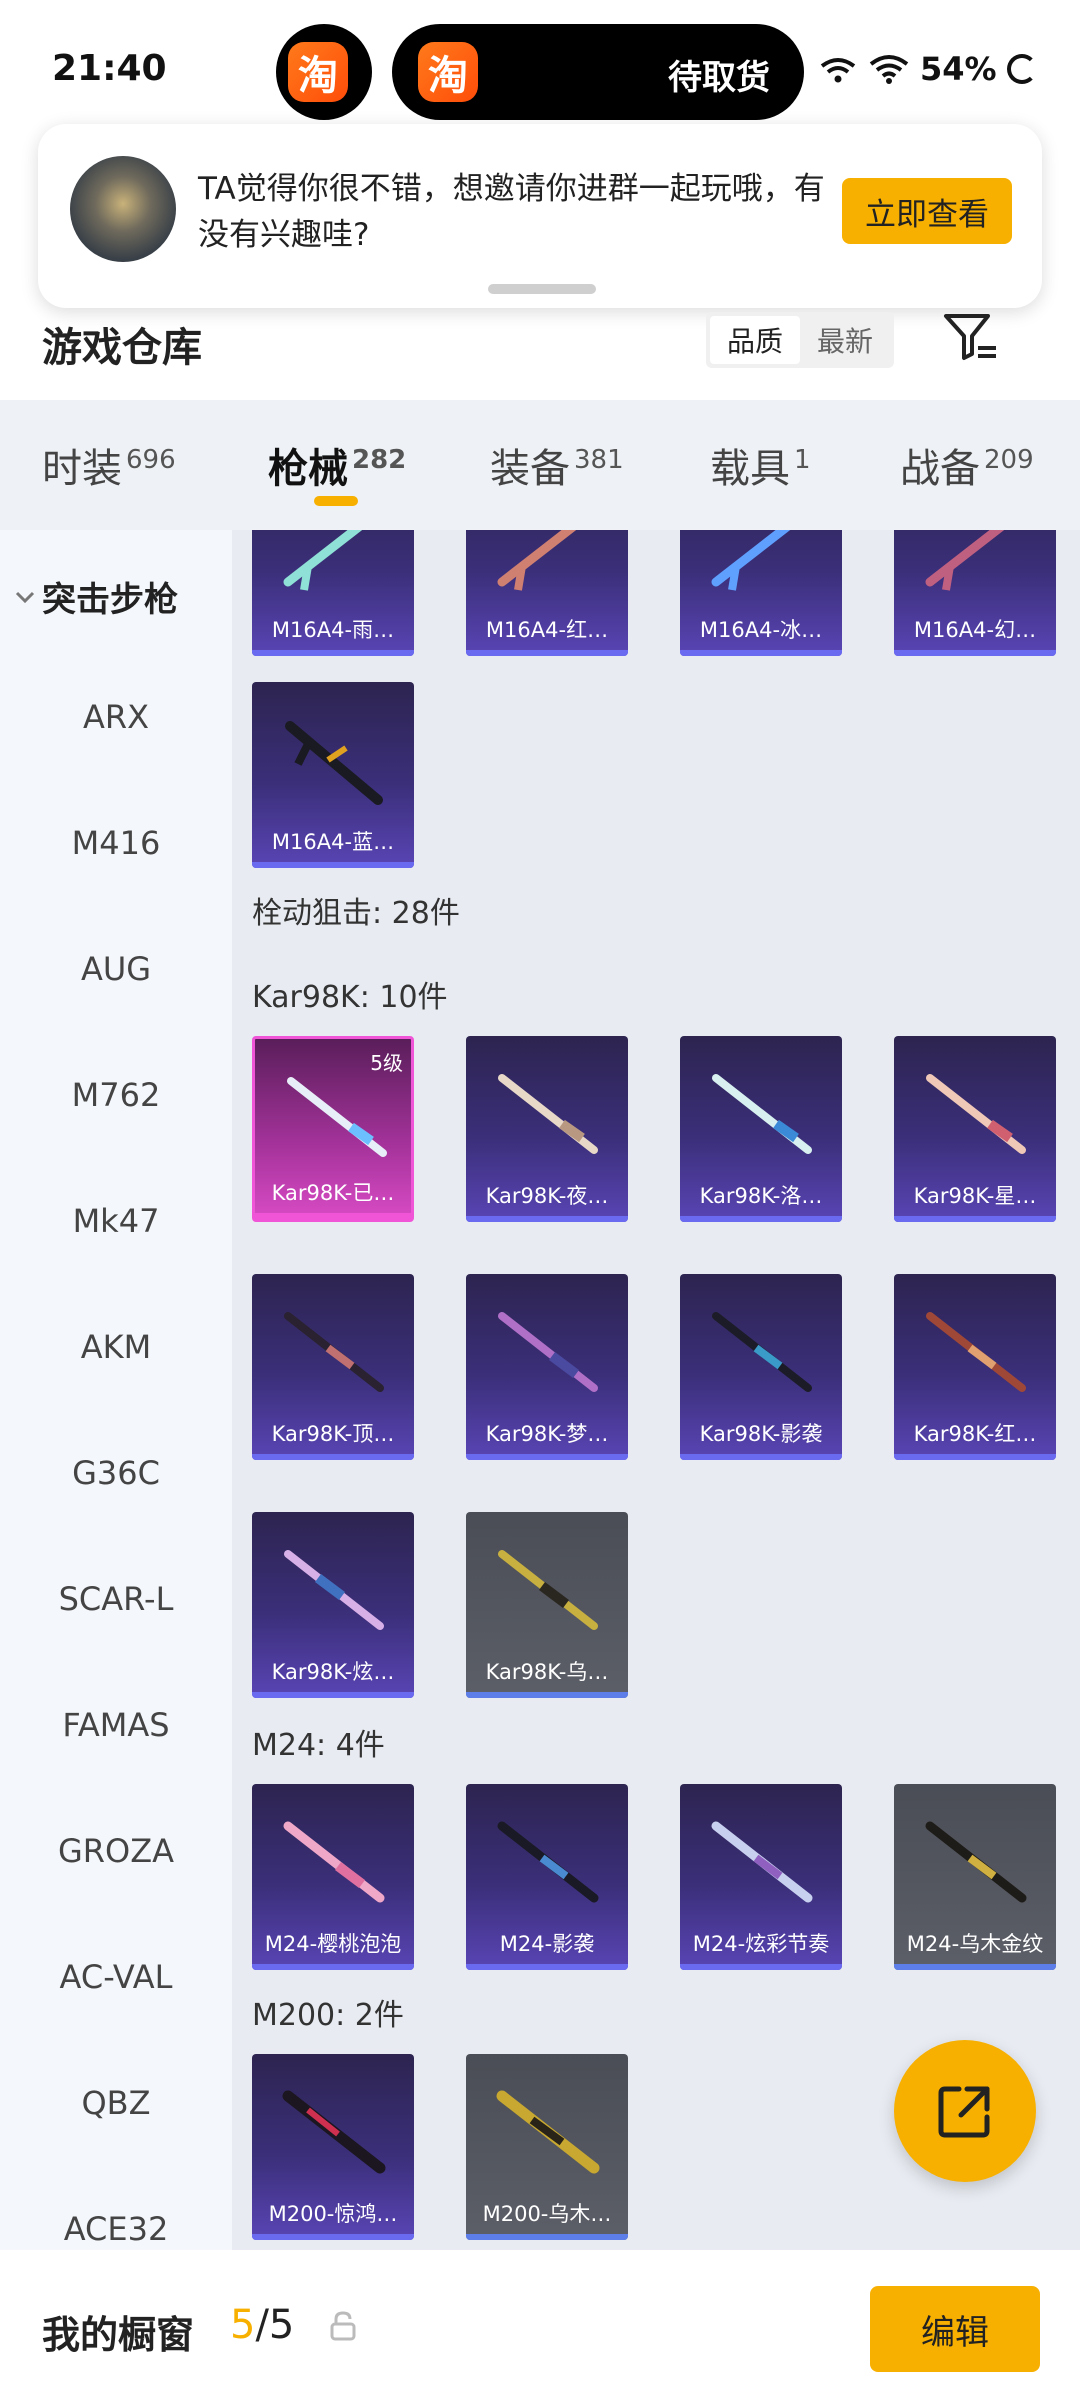  What do you see at coordinates (116, 717) in the screenshot?
I see `sidebar-item-arx: ARX` at bounding box center [116, 717].